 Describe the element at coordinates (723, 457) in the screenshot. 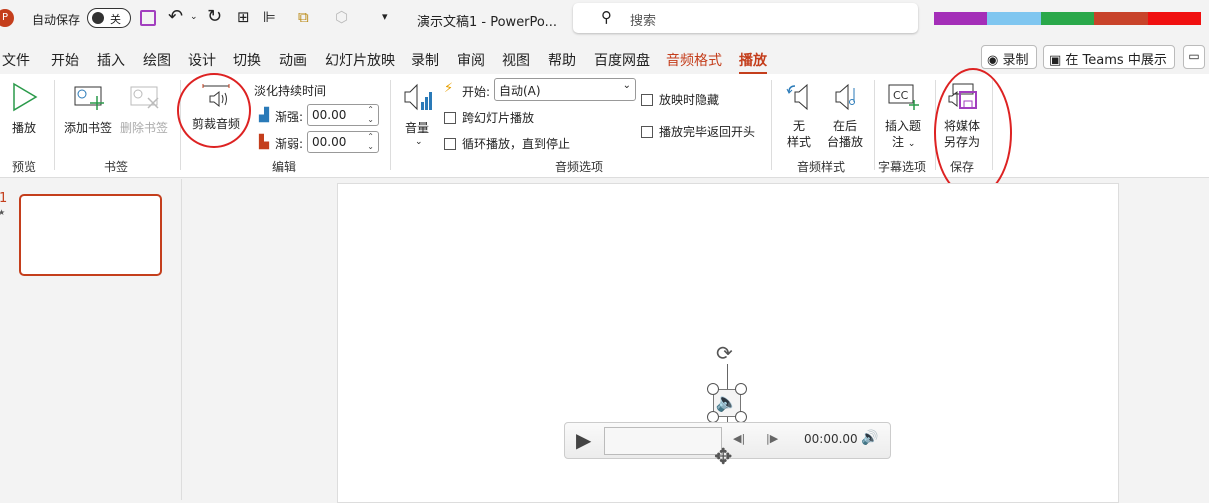

I see `move-handle-icon: ✥` at that location.